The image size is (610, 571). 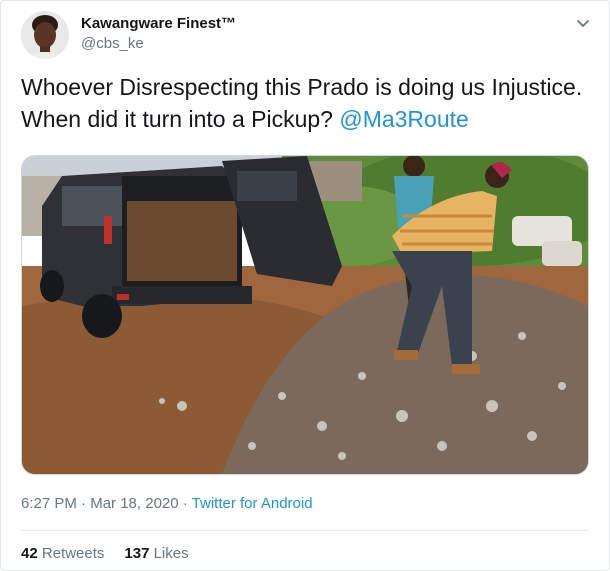 I want to click on tweet-time: 6:27 PM, so click(x=49, y=503).